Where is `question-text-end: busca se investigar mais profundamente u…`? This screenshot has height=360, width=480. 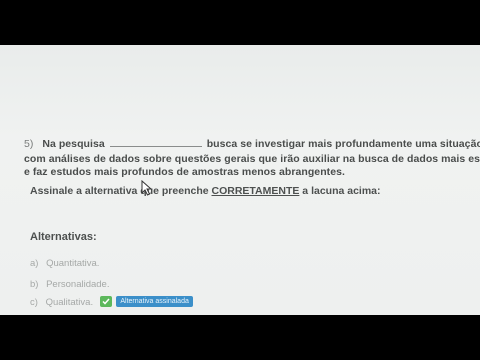 question-text-end: busca se investigar mais profundamente u… is located at coordinates (343, 144).